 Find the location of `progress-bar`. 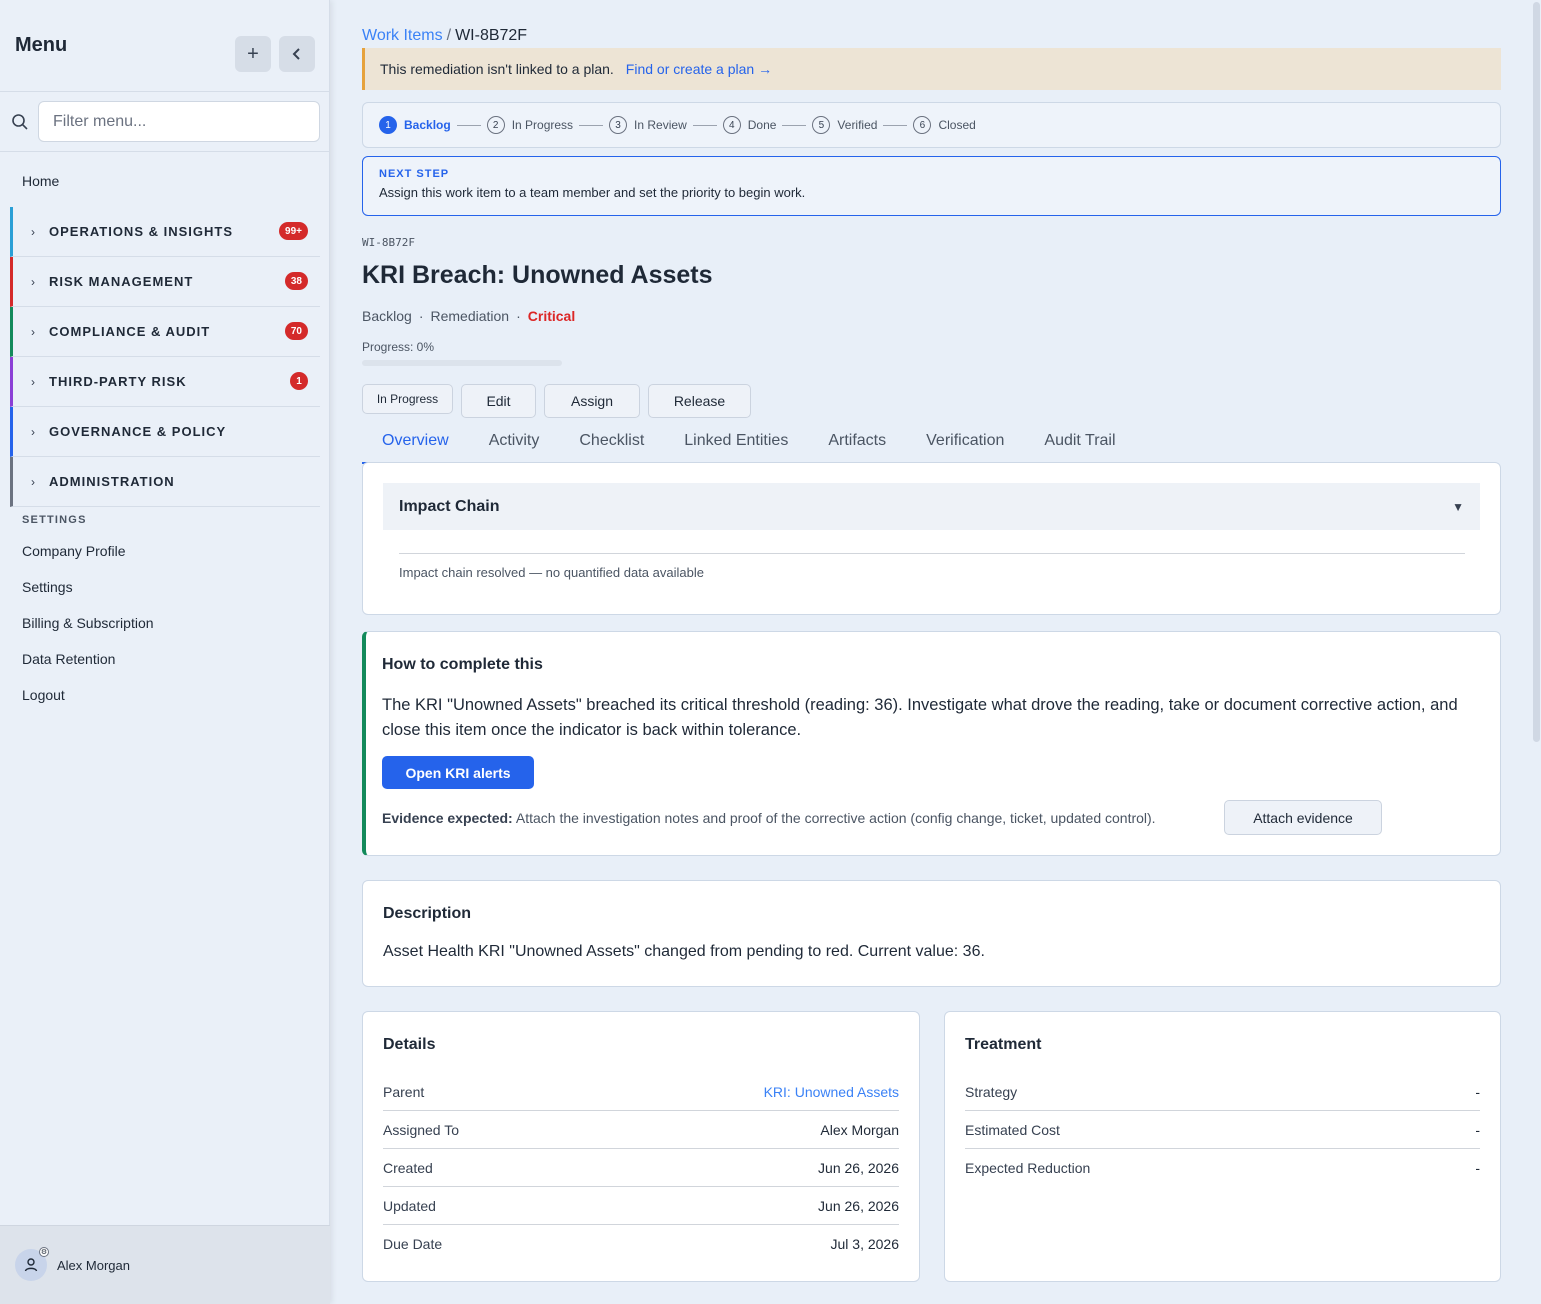

progress-bar is located at coordinates (462, 363).